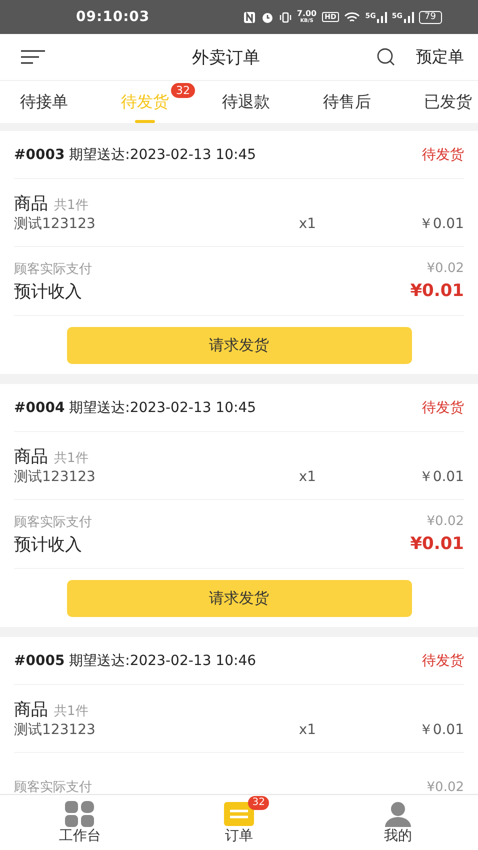 The image size is (478, 850). I want to click on list-icon, so click(239, 813).